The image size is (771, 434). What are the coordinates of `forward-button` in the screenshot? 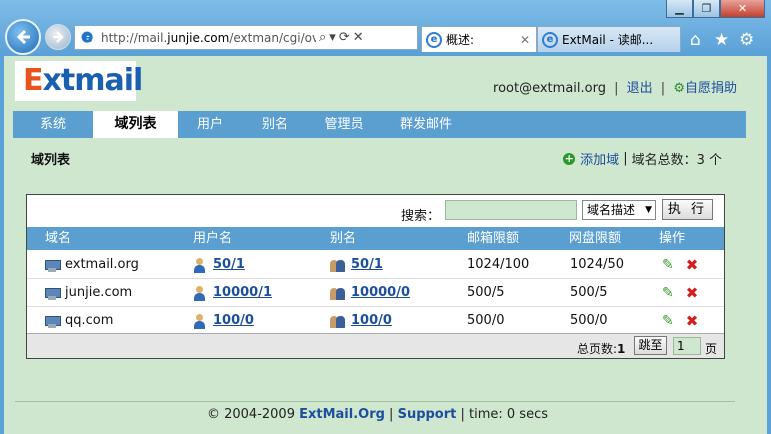 It's located at (58, 37).